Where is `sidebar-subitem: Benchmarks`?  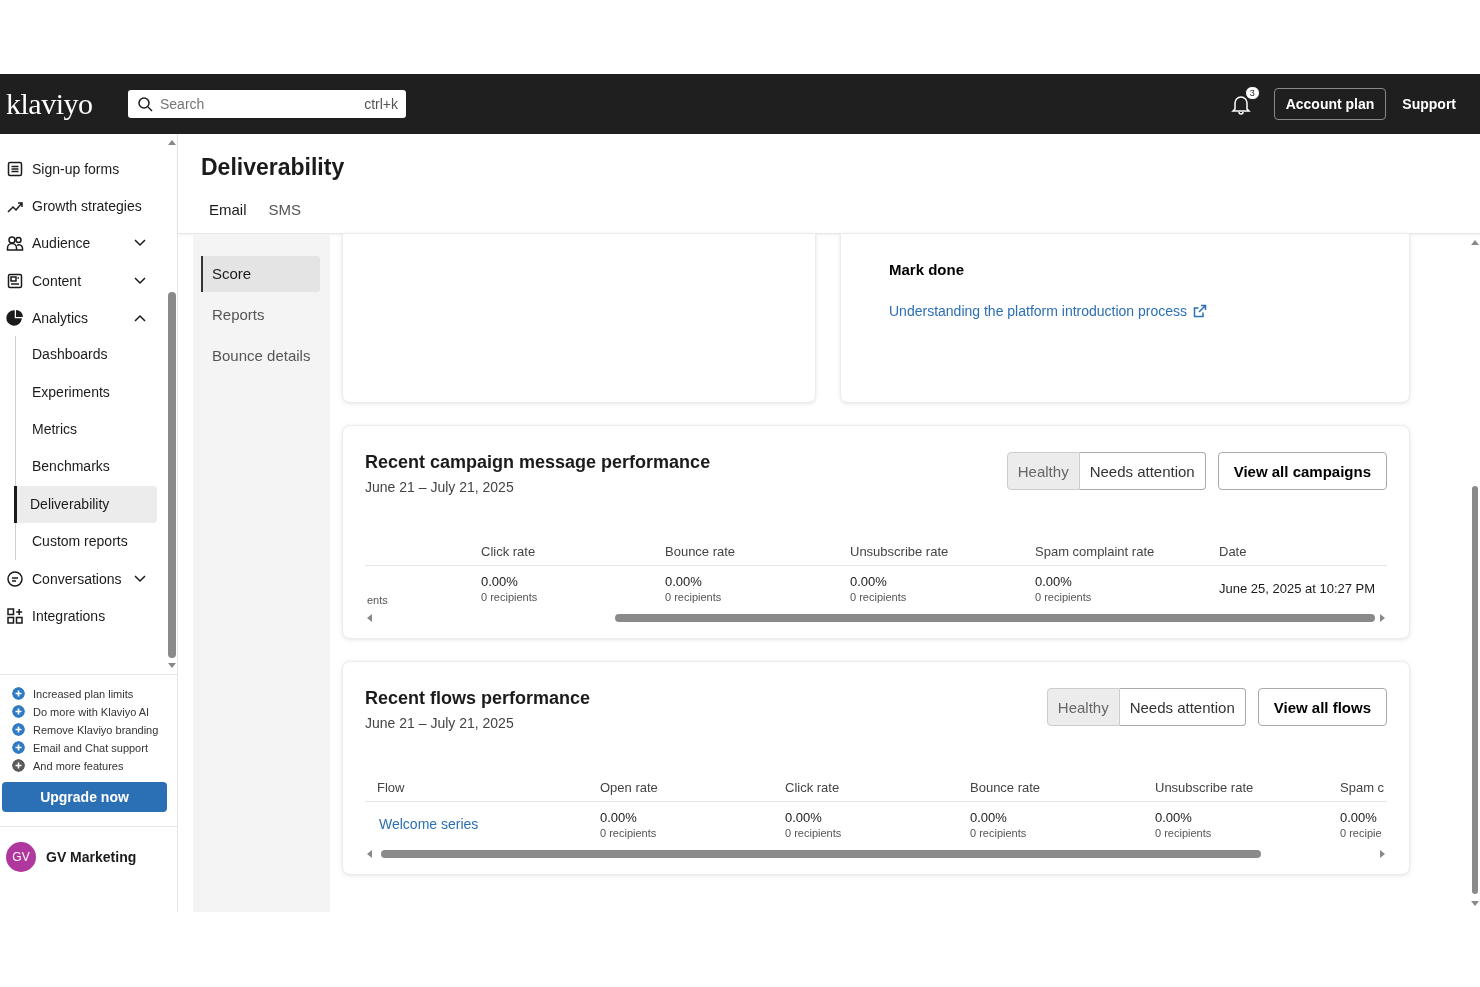 sidebar-subitem: Benchmarks is located at coordinates (86, 467).